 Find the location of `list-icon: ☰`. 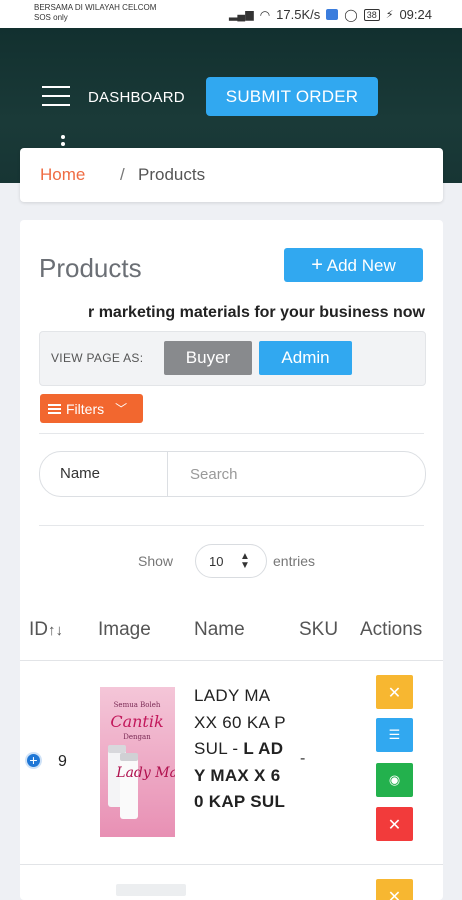

list-icon: ☰ is located at coordinates (394, 735).